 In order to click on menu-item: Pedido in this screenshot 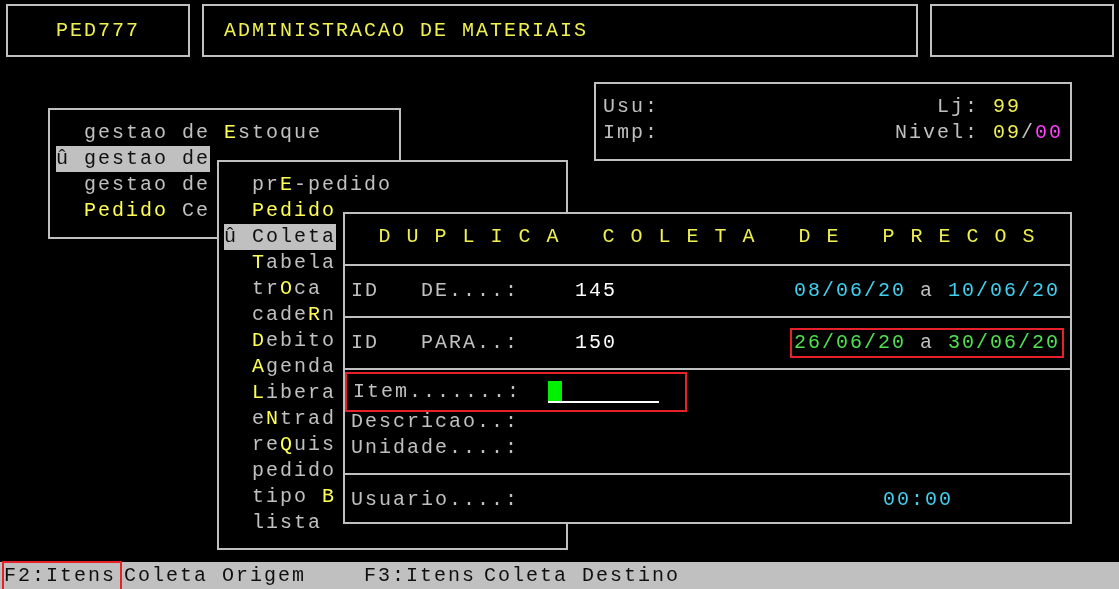, I will do `click(280, 211)`.